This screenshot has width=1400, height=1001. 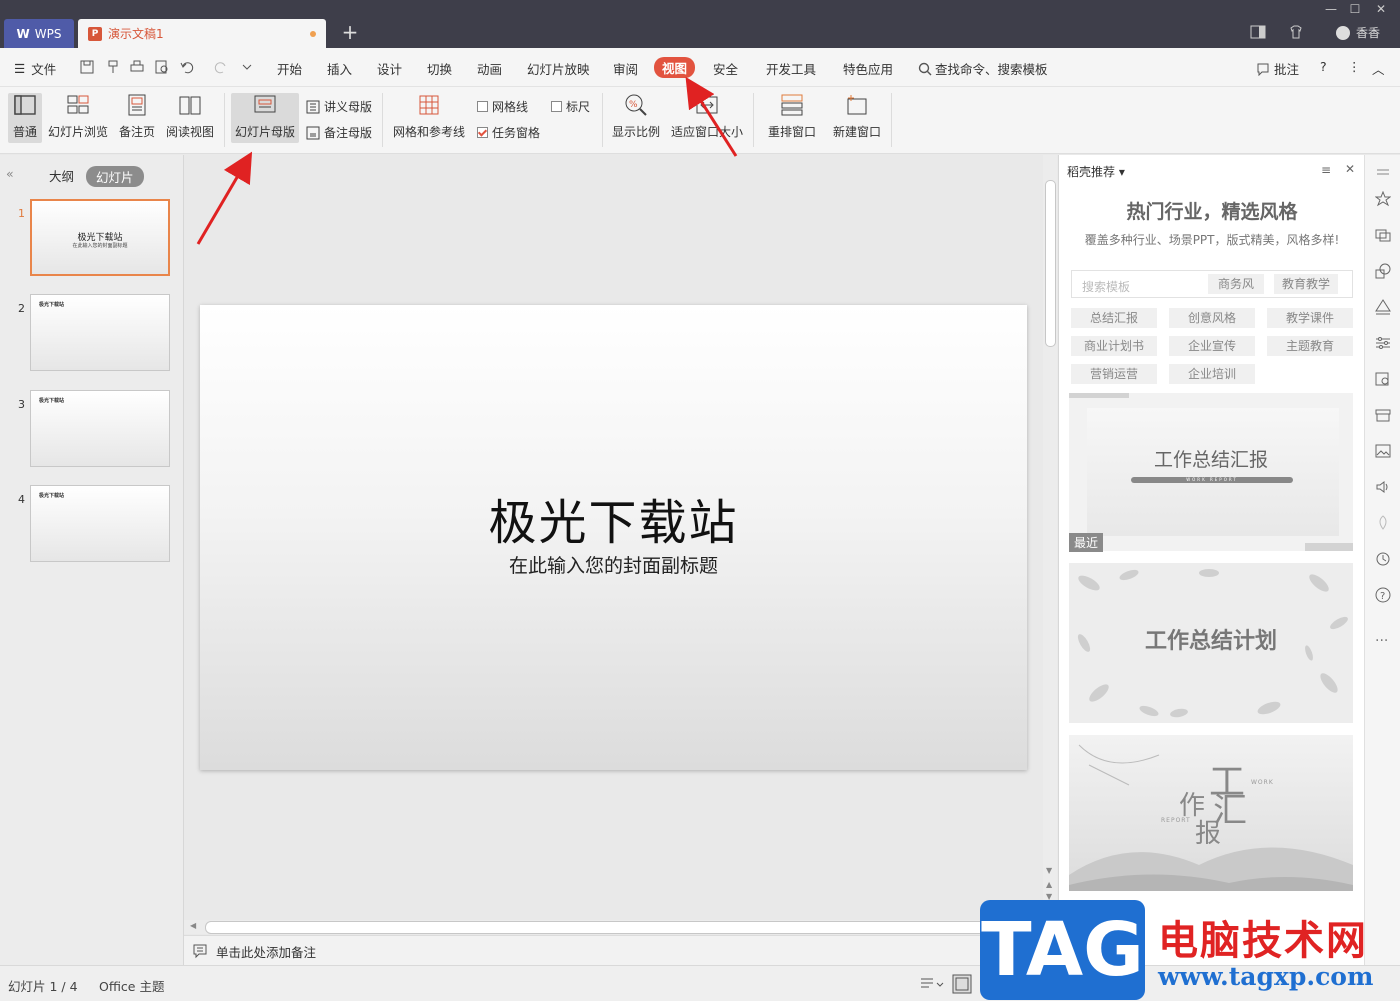 What do you see at coordinates (1383, 173) in the screenshot?
I see `strip-menu-icon` at bounding box center [1383, 173].